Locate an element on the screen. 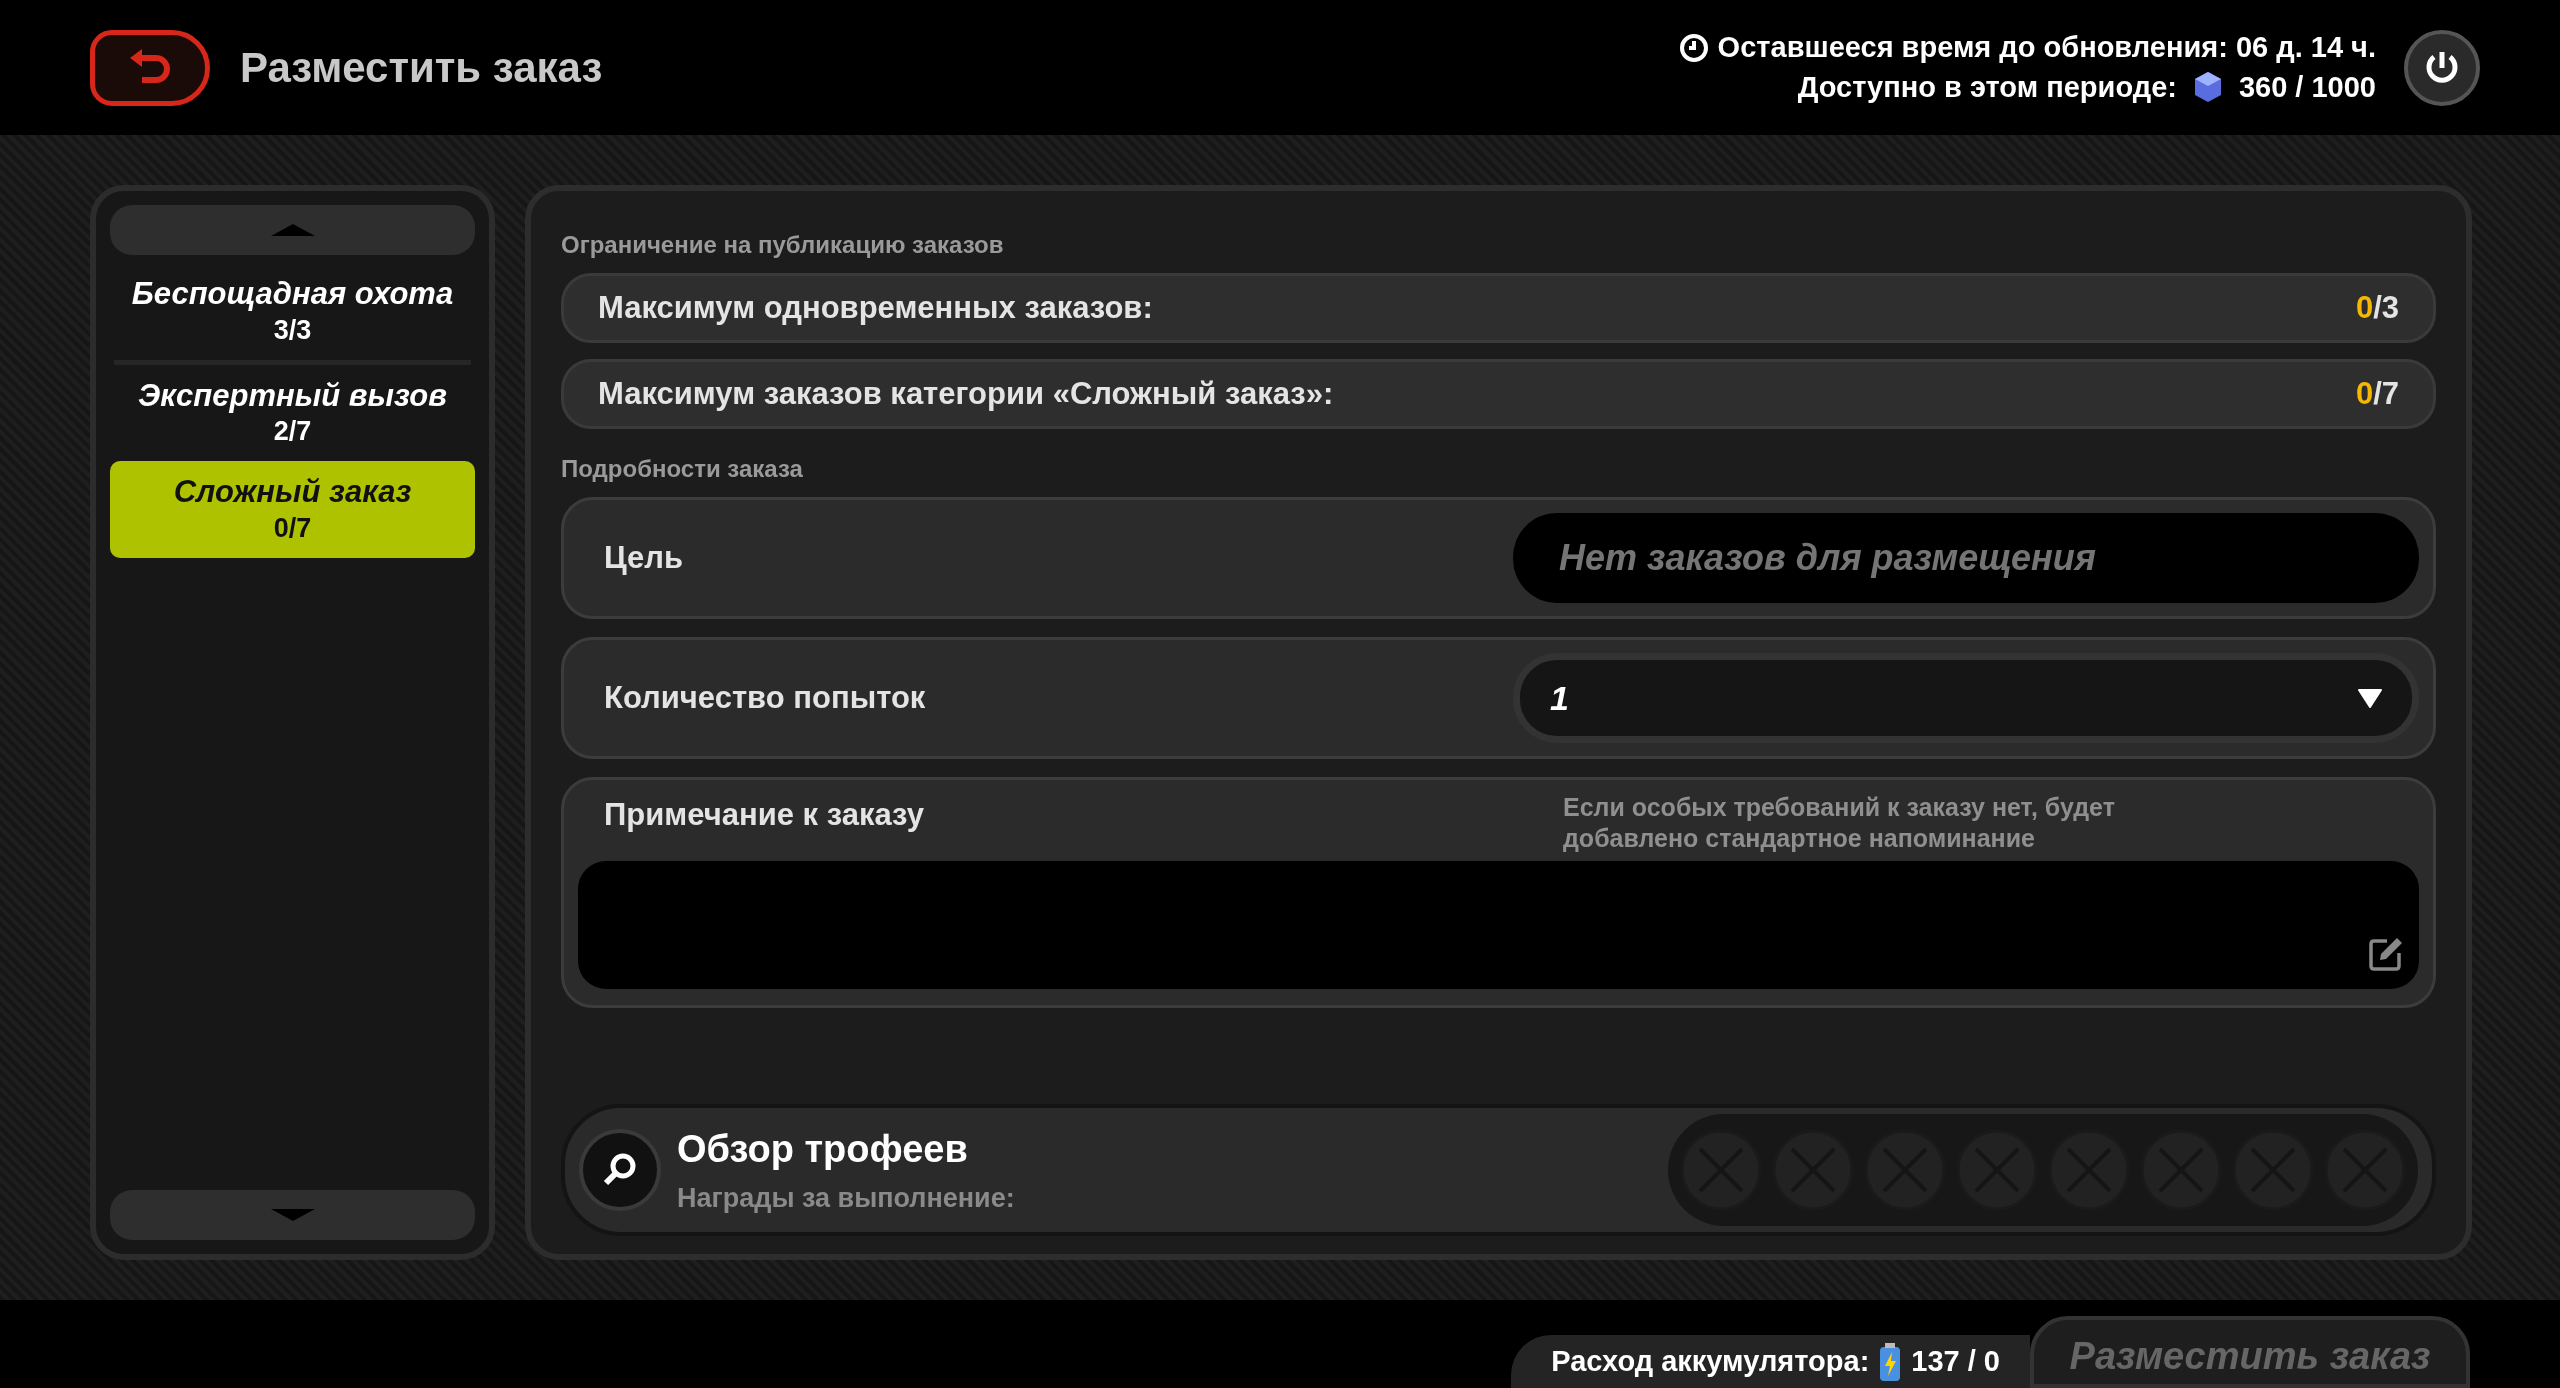  section-heading: Подробности заказа is located at coordinates (682, 469).